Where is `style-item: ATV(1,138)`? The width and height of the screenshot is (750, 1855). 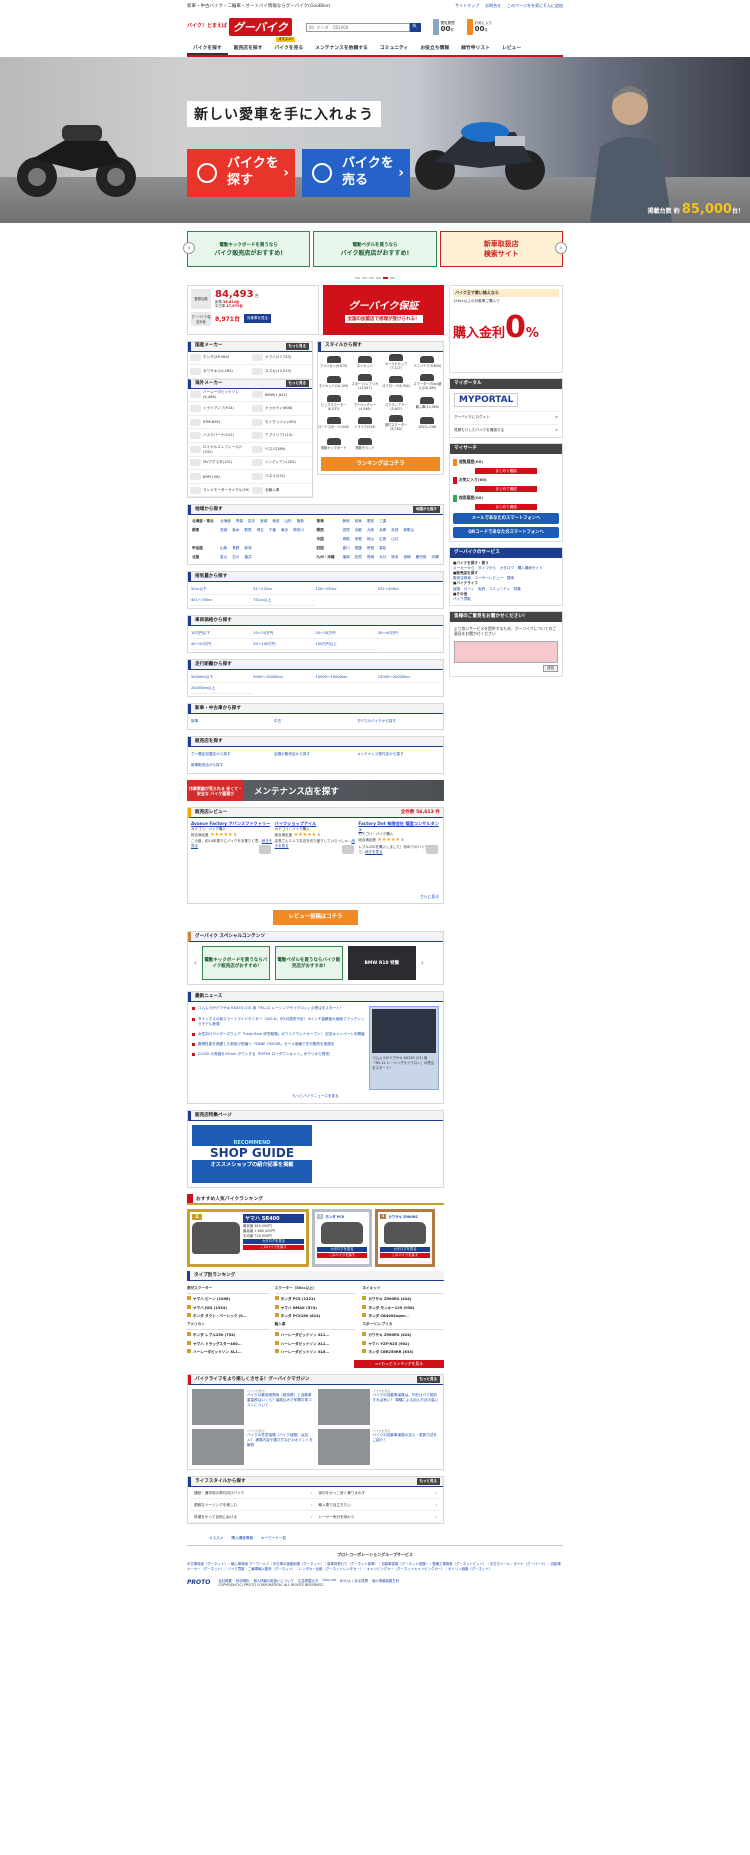 style-item: ATV(1,138) is located at coordinates (427, 423).